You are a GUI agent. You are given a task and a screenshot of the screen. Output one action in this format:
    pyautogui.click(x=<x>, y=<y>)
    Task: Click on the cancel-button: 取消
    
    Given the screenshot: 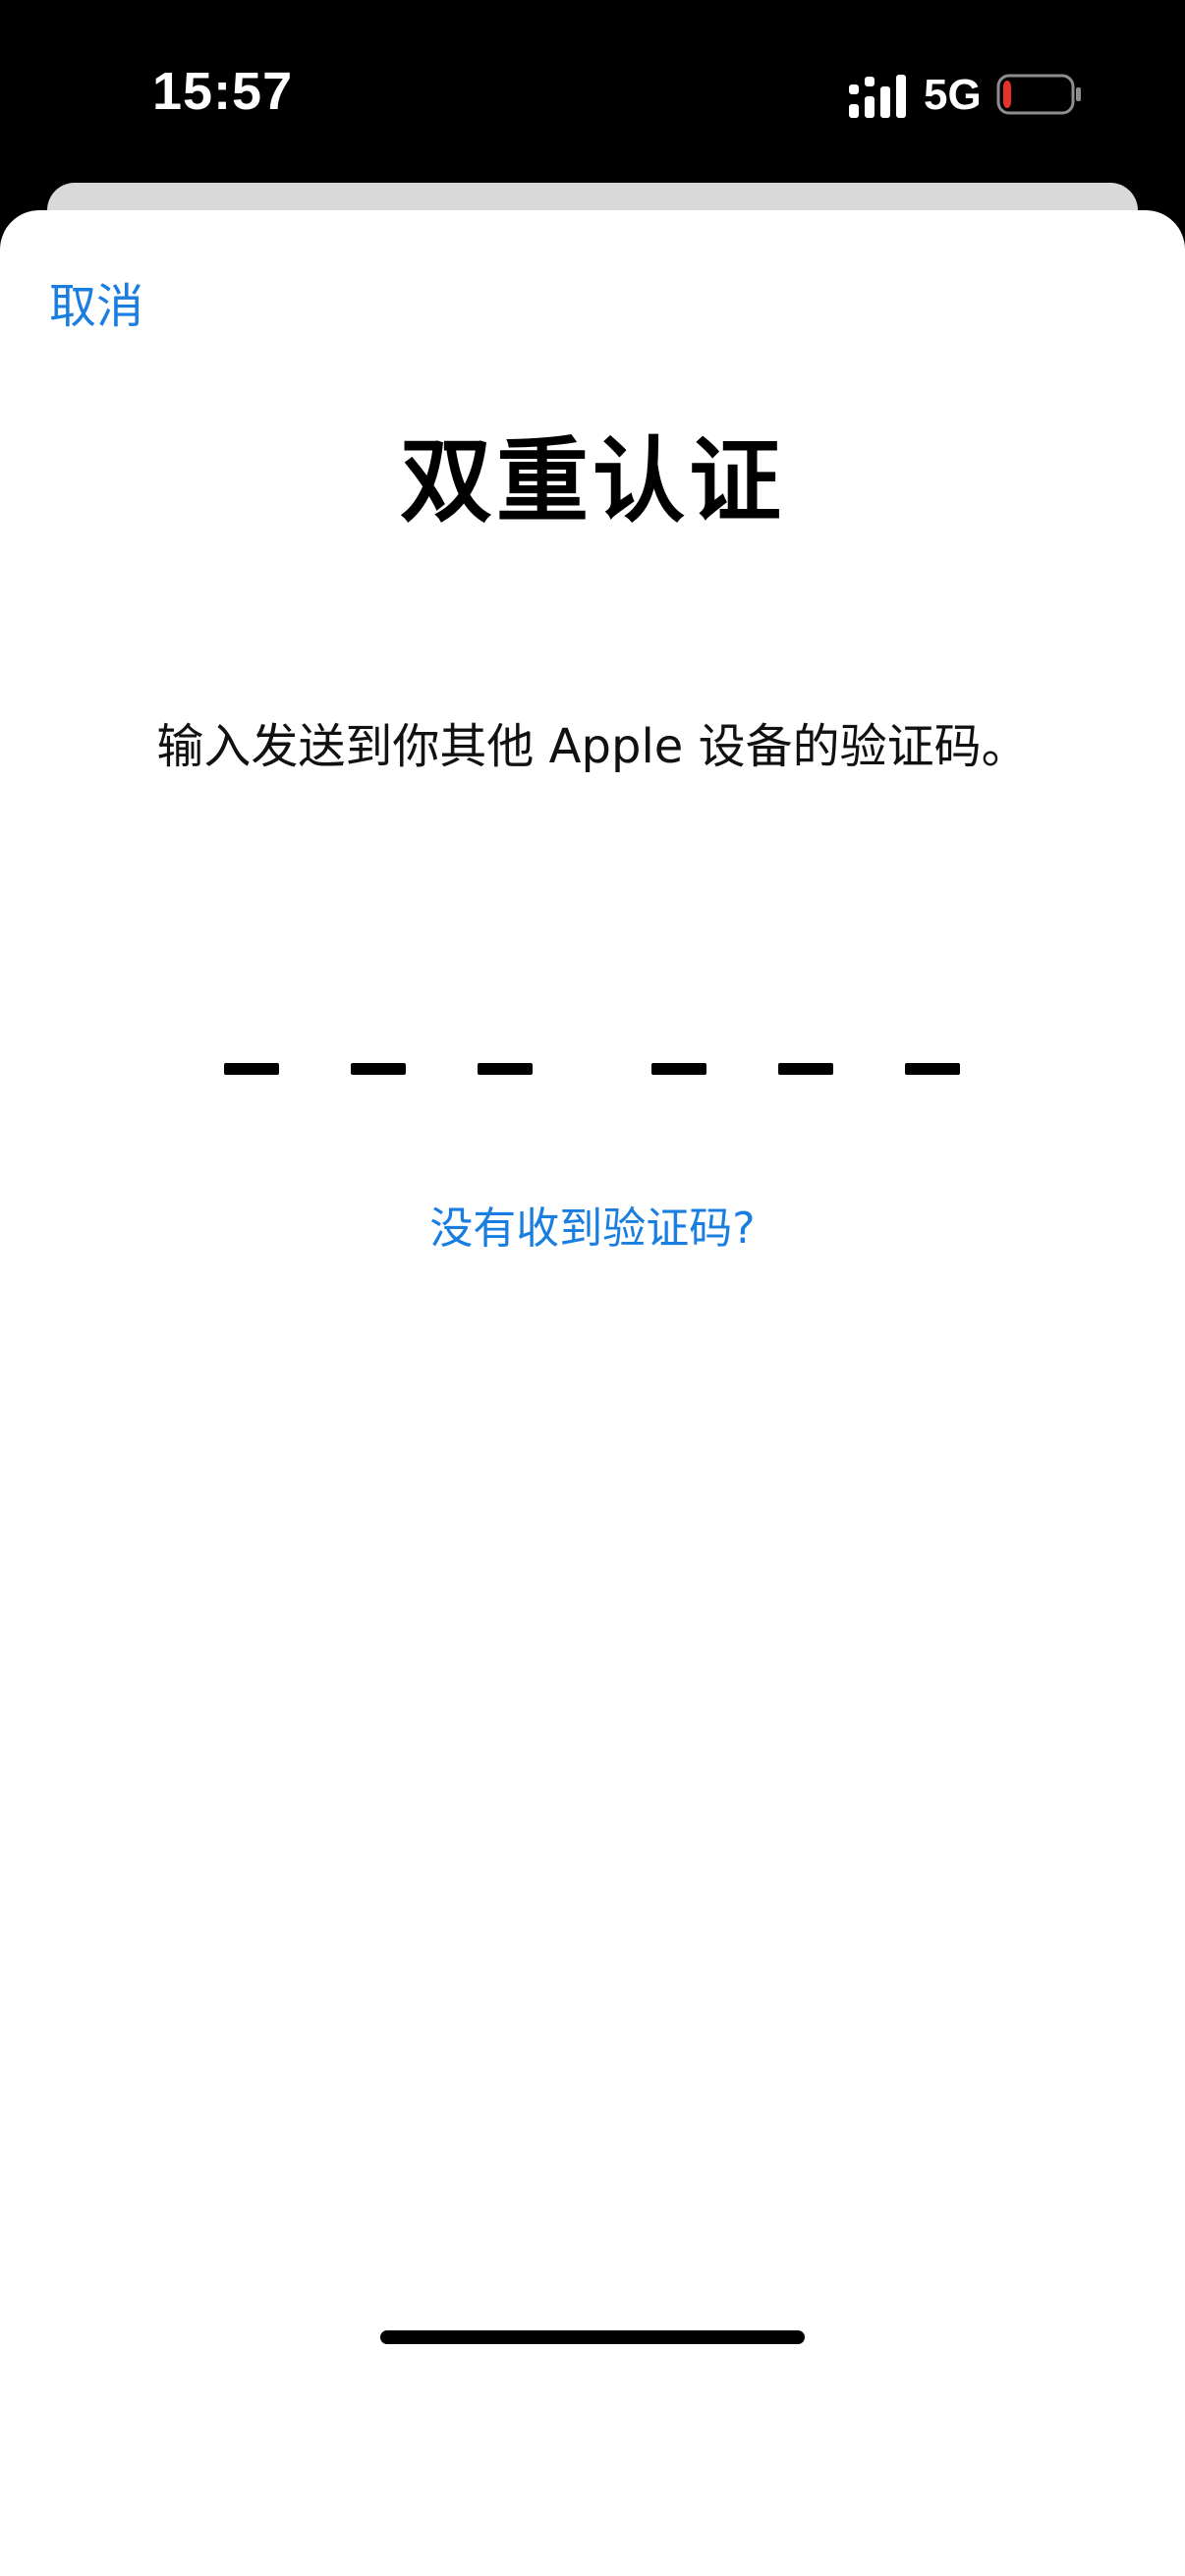 What is the action you would take?
    pyautogui.click(x=96, y=301)
    